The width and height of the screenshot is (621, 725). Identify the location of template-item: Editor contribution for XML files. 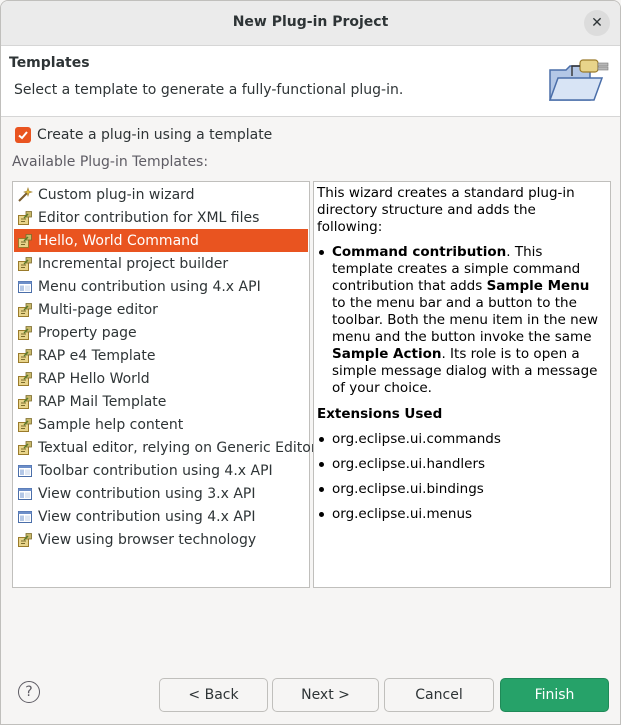
(161, 217).